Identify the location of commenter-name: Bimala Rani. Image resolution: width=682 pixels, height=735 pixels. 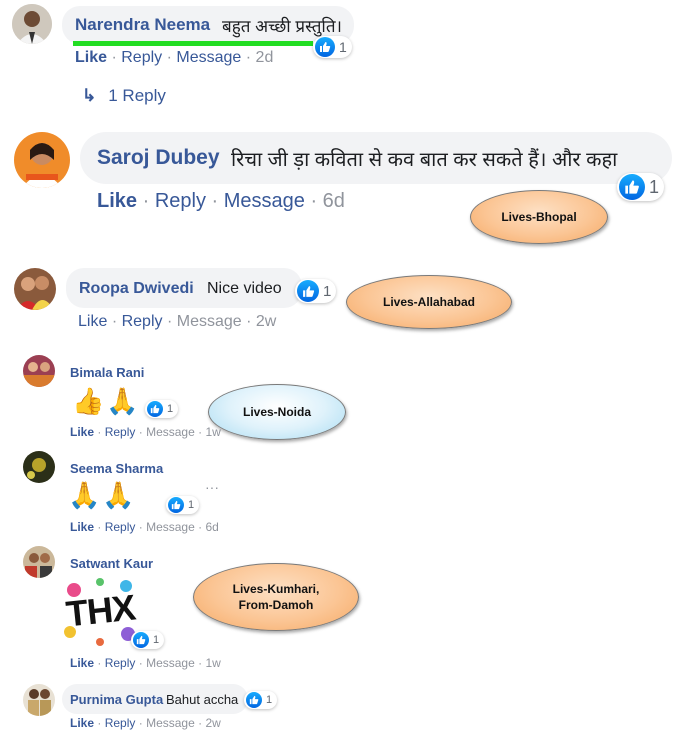
(107, 372).